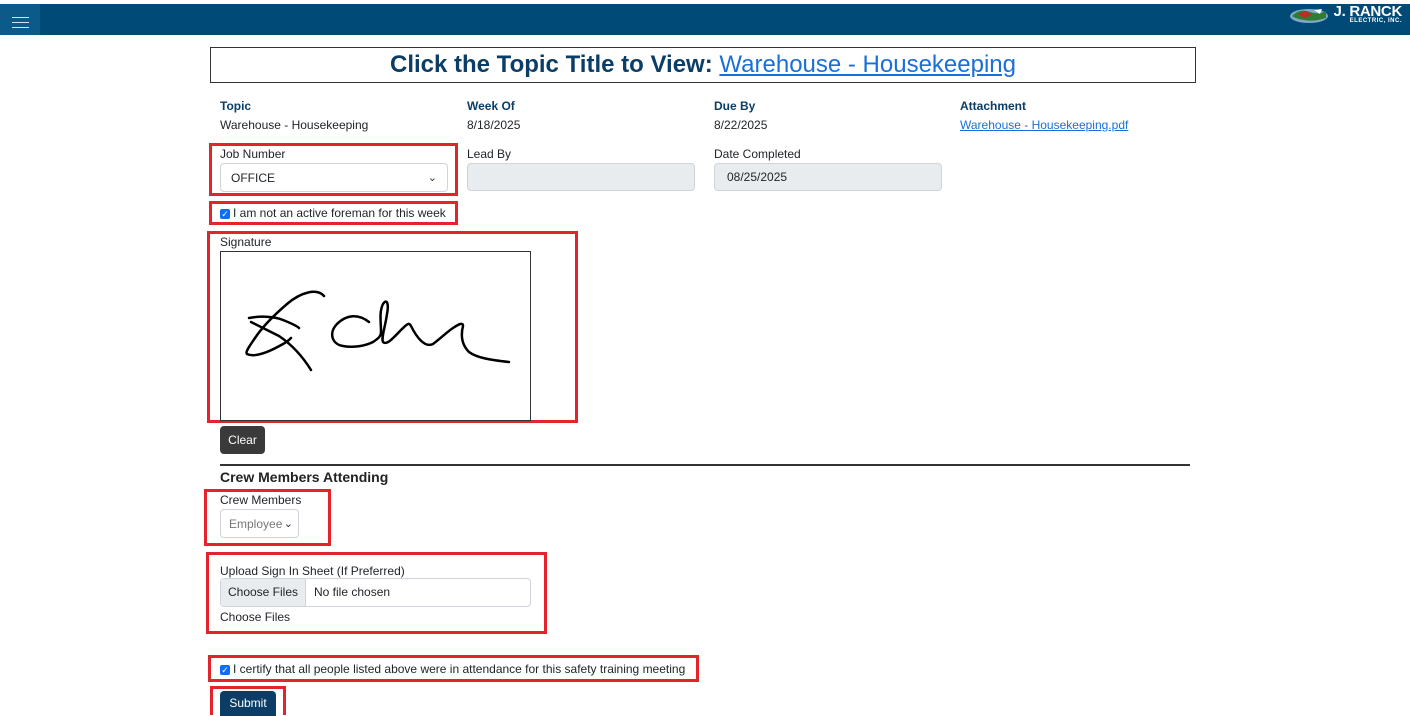 Image resolution: width=1410 pixels, height=716 pixels. I want to click on upload-label: Upload Sign In Sheet (If Preferred), so click(312, 571).